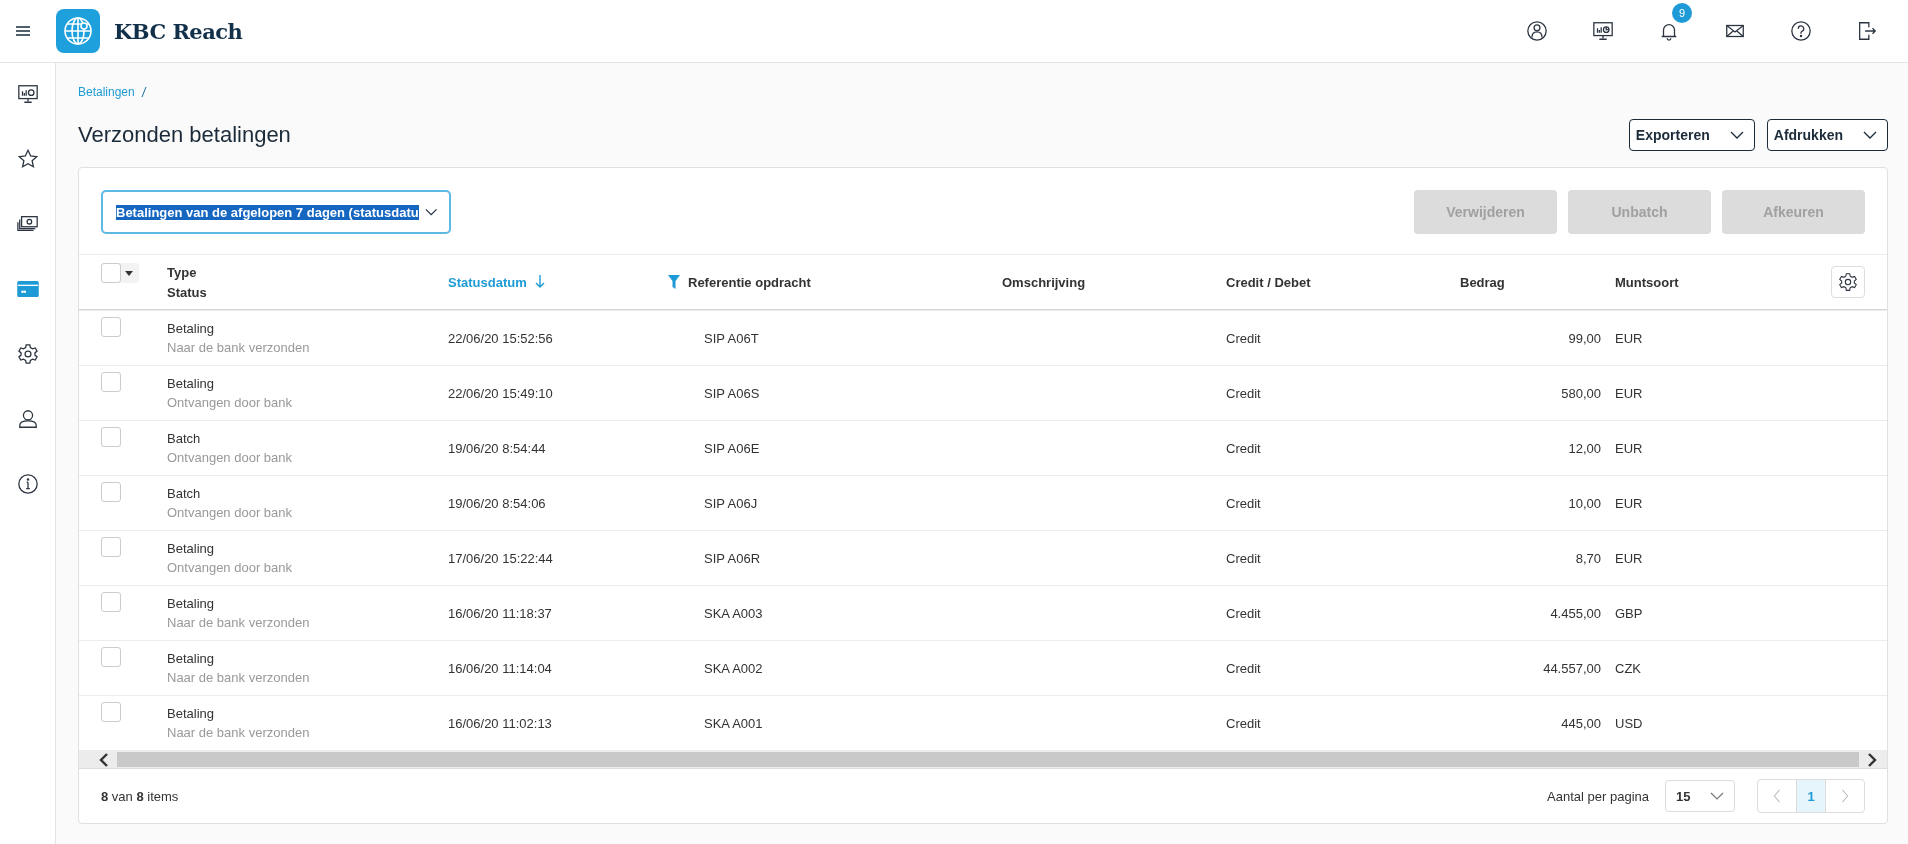  Describe the element at coordinates (1482, 282) in the screenshot. I see `column-header: Bedrag` at that location.